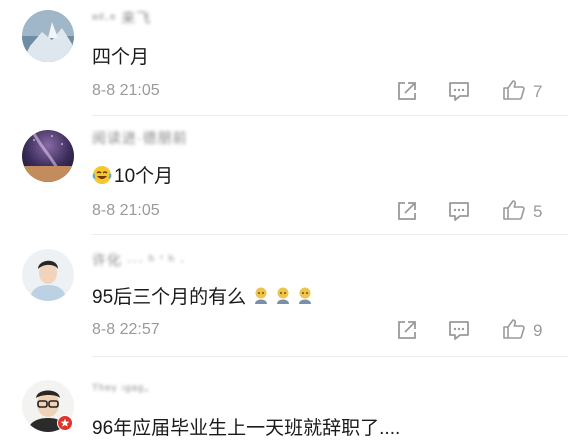 This screenshot has height=443, width=568. I want to click on comment-text-body: 10个月, so click(144, 176).